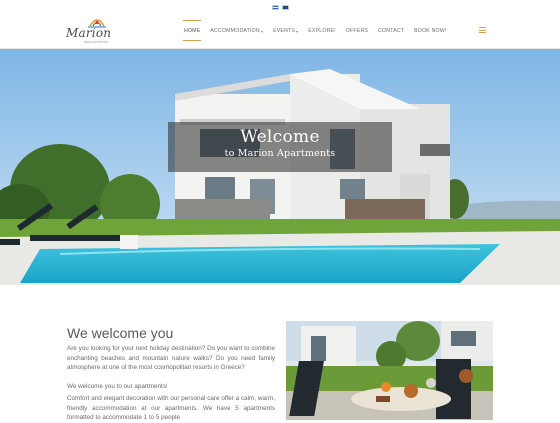 The height and width of the screenshot is (423, 560). What do you see at coordinates (120, 333) in the screenshot?
I see `section-heading: We welcome you` at bounding box center [120, 333].